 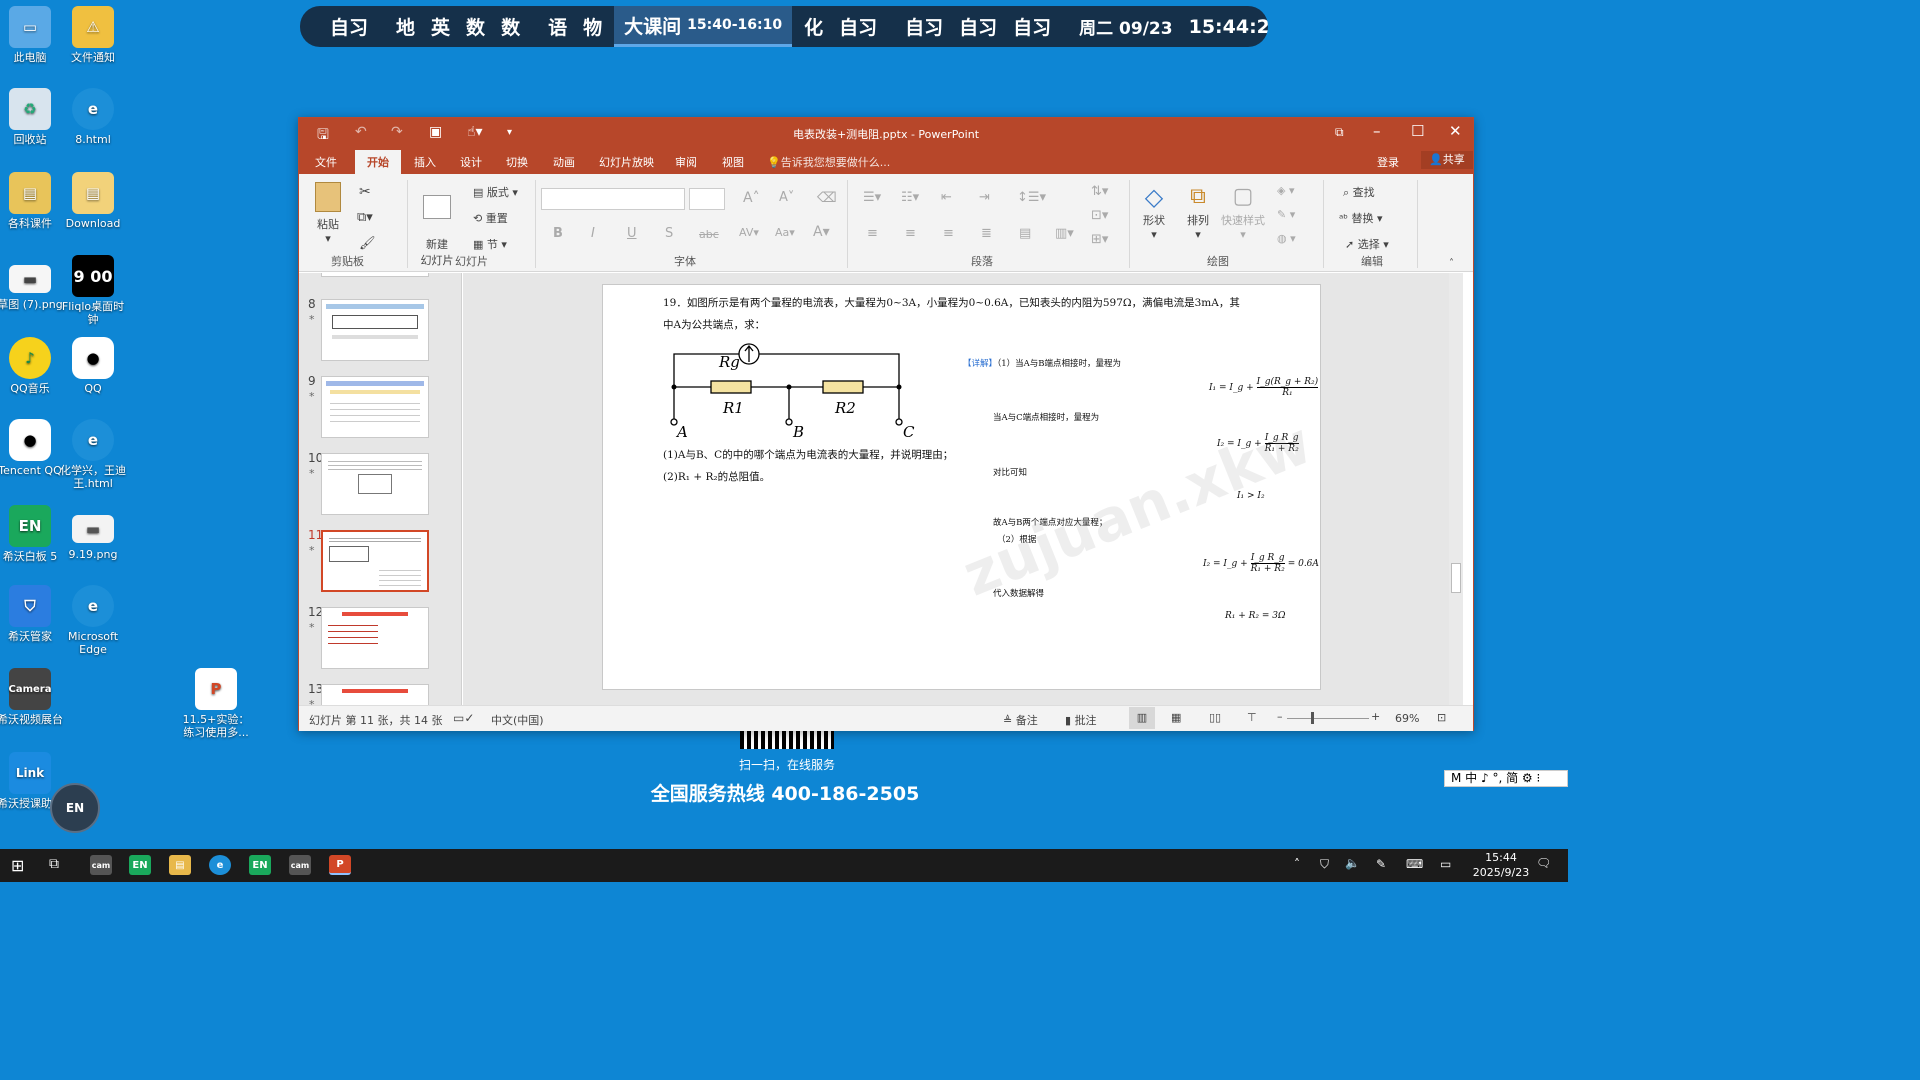 I want to click on ime-toolbar: M 中 ♪ °, 简 ⚙ ⁝, so click(x=1506, y=778).